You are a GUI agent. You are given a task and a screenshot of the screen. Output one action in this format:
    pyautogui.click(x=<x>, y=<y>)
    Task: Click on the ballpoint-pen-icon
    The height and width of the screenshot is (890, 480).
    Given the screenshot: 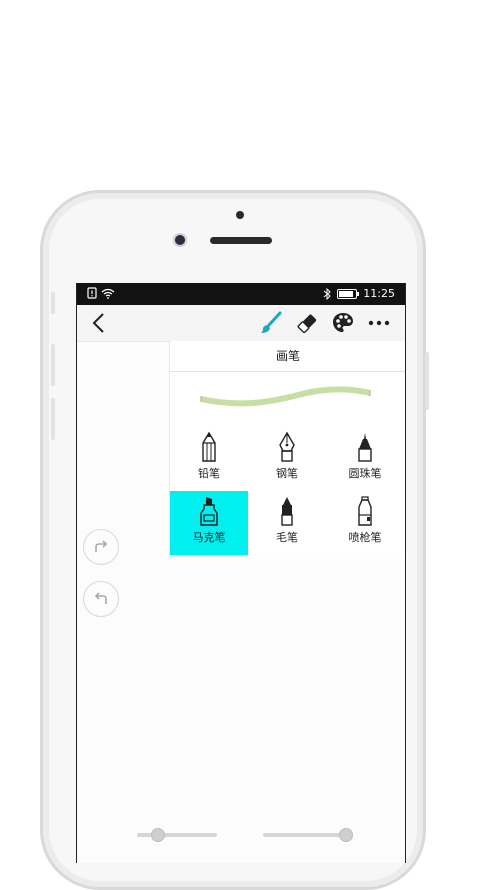 What is the action you would take?
    pyautogui.click(x=365, y=447)
    